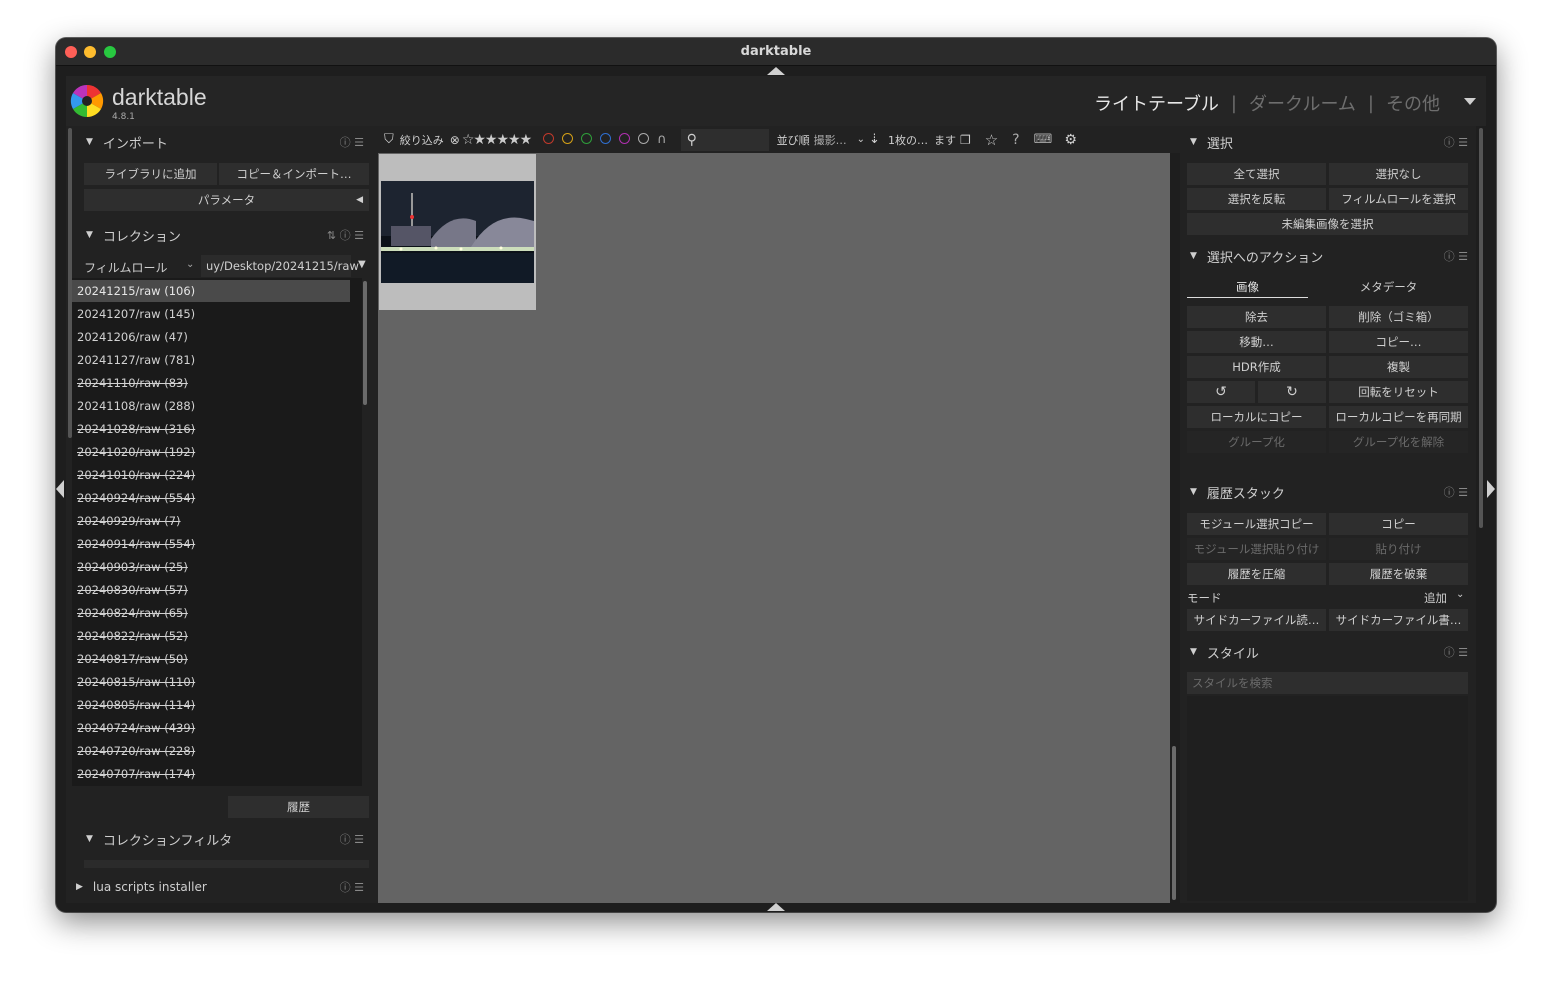 The image size is (1552, 987). What do you see at coordinates (1221, 392) in the screenshot?
I see `rotate-ccw-icon: ↺` at bounding box center [1221, 392].